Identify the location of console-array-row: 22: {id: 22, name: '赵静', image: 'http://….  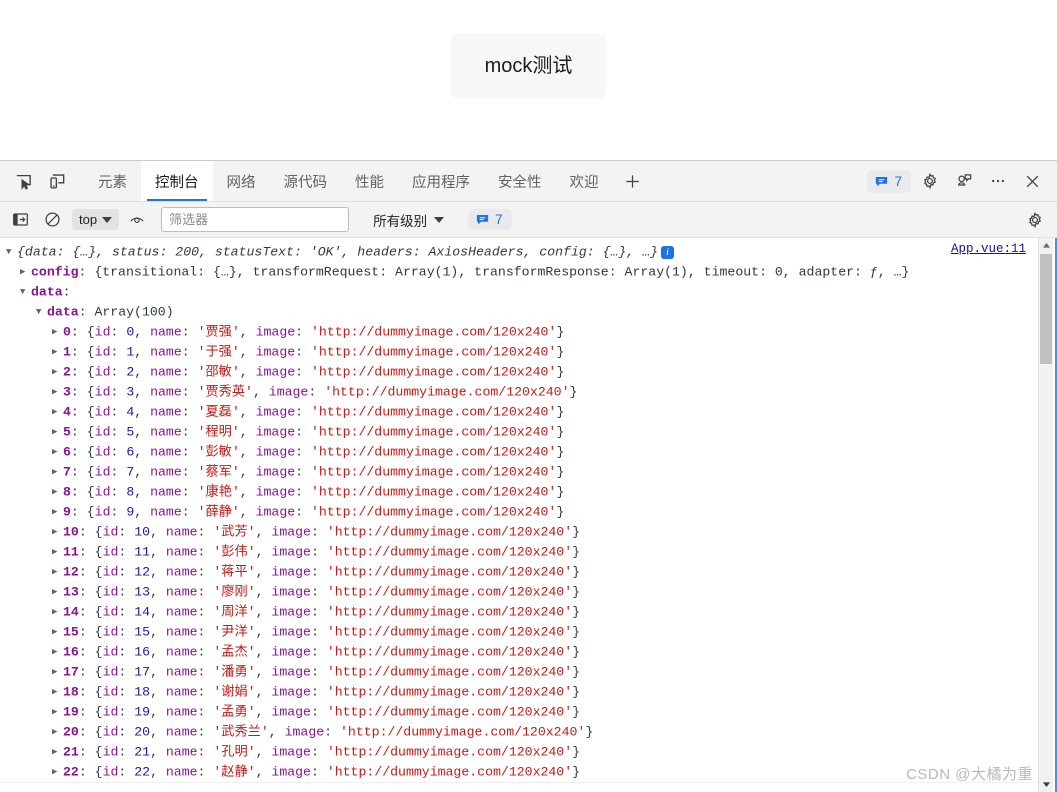
(520, 772).